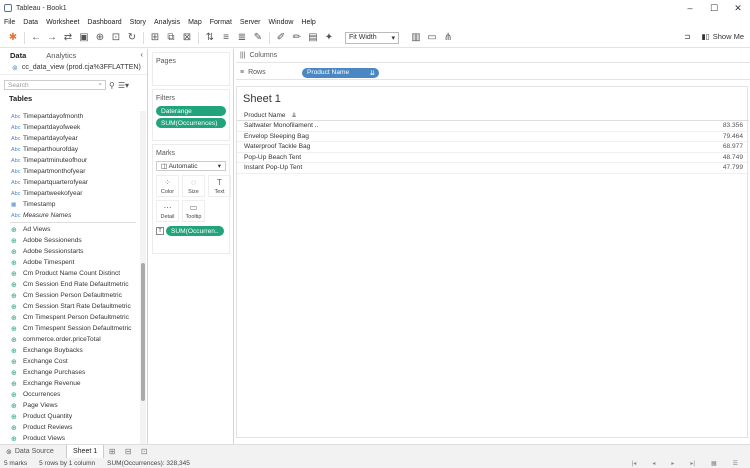 The height and width of the screenshot is (468, 750). Describe the element at coordinates (70, 138) in the screenshot. I see `dimension-field: Abc Timepartdayofyear` at that location.